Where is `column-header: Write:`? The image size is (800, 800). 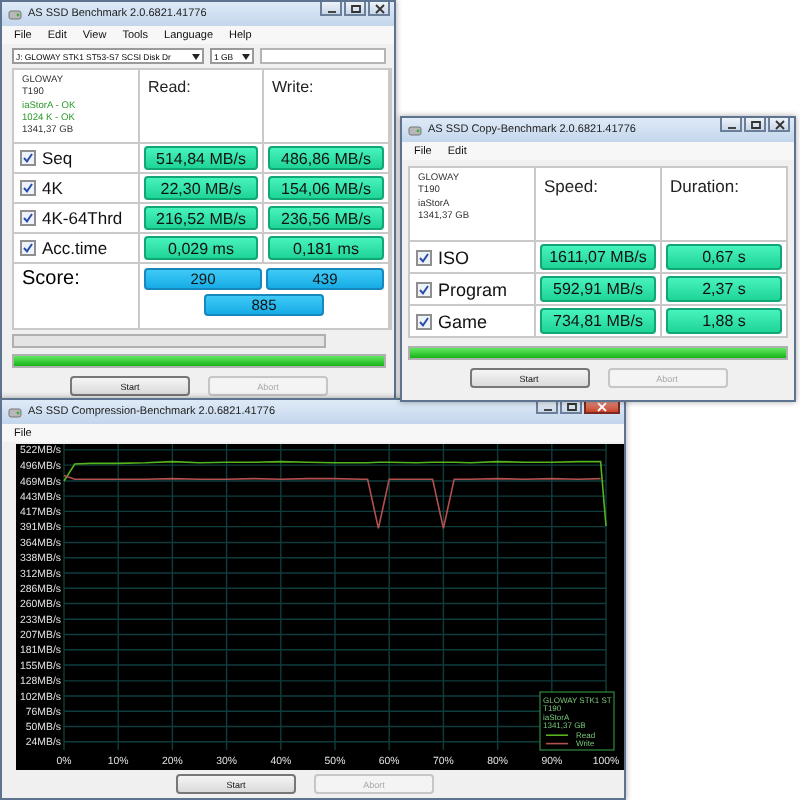
column-header: Write: is located at coordinates (293, 87).